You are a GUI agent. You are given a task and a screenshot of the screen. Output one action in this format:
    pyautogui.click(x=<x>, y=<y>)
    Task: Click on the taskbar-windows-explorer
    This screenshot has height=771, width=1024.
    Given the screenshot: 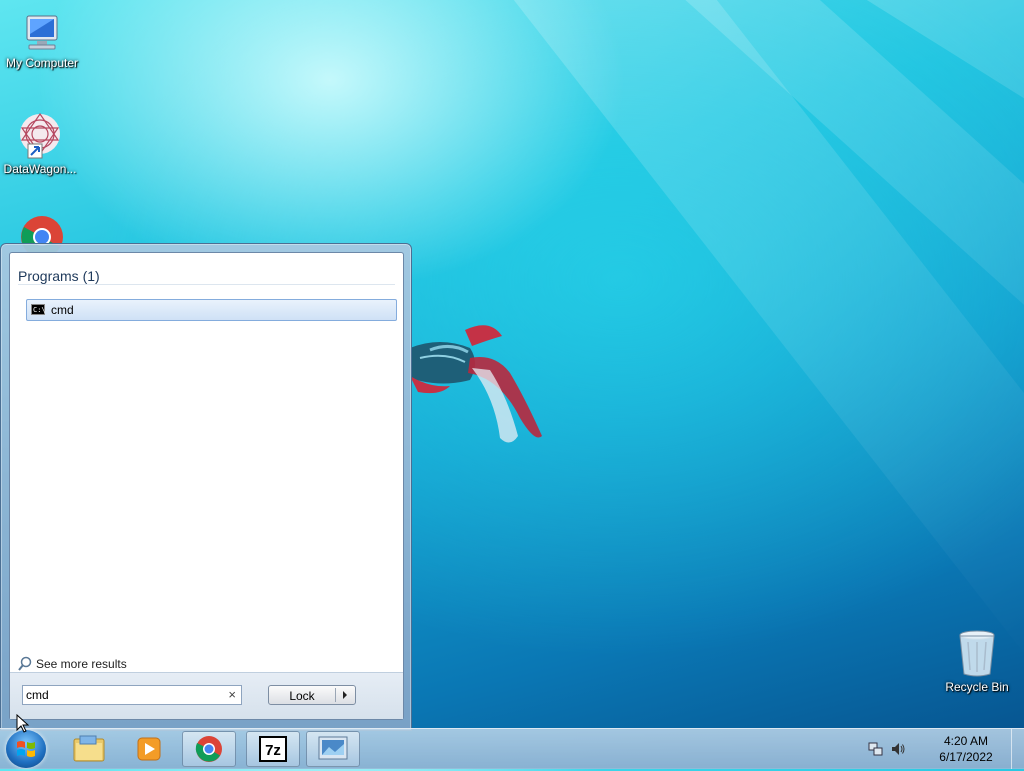 What is the action you would take?
    pyautogui.click(x=89, y=749)
    